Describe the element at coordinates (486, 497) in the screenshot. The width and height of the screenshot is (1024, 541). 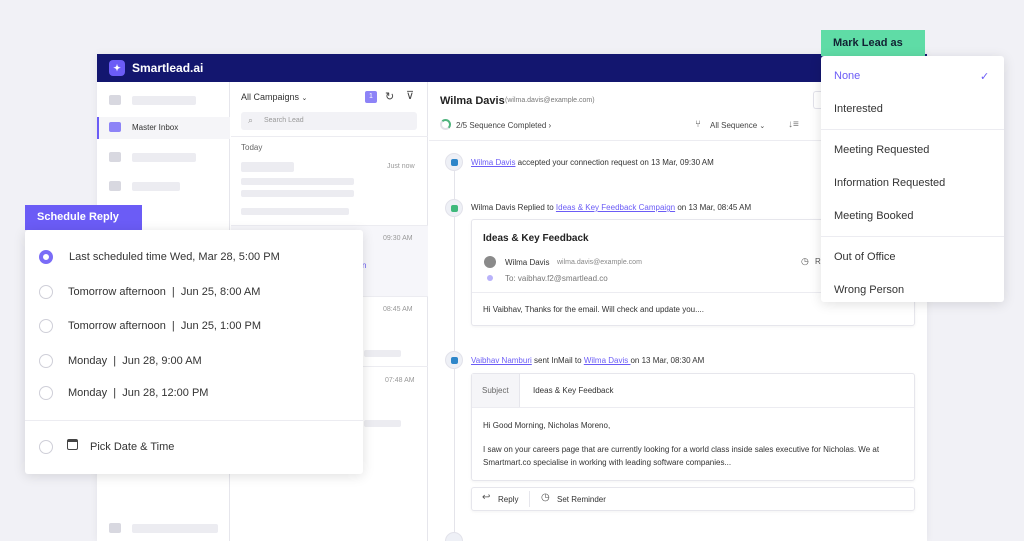
I see `reply-icon: ↩` at that location.